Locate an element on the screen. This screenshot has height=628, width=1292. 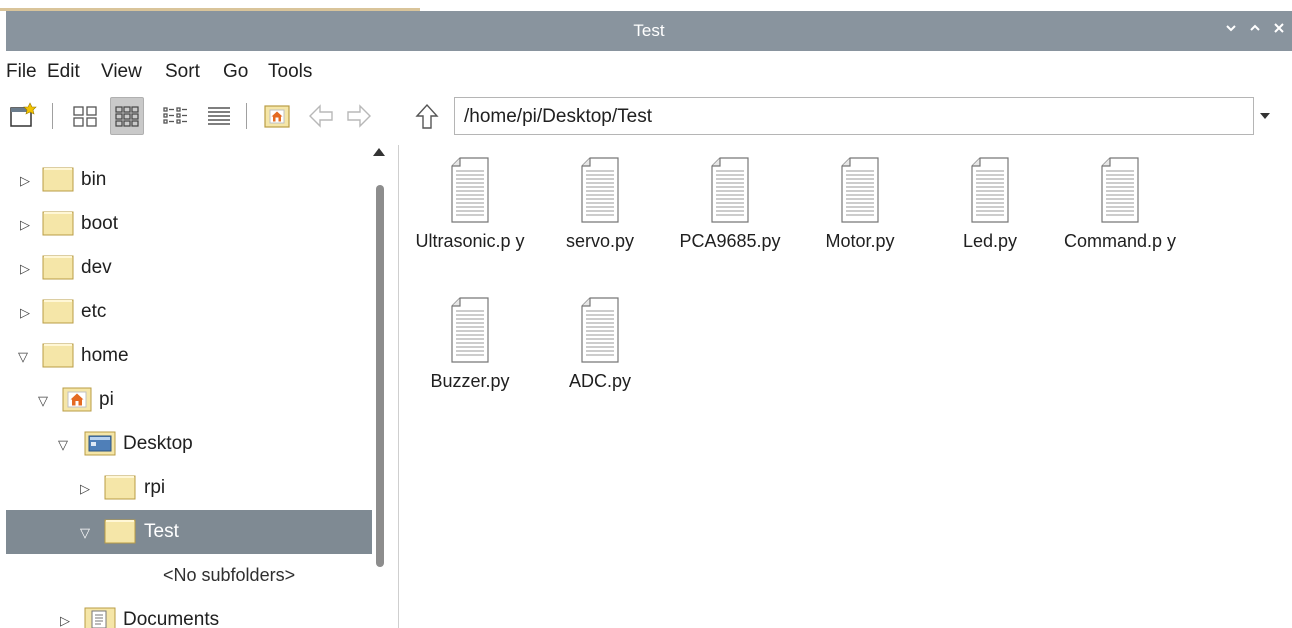
file-item: PCA9685.py is located at coordinates (730, 204).